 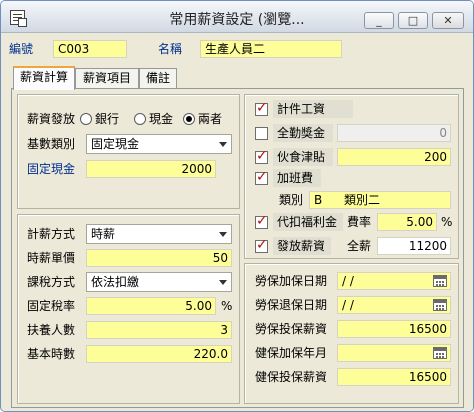 I want to click on welfare-percent-sign: %, so click(x=447, y=222).